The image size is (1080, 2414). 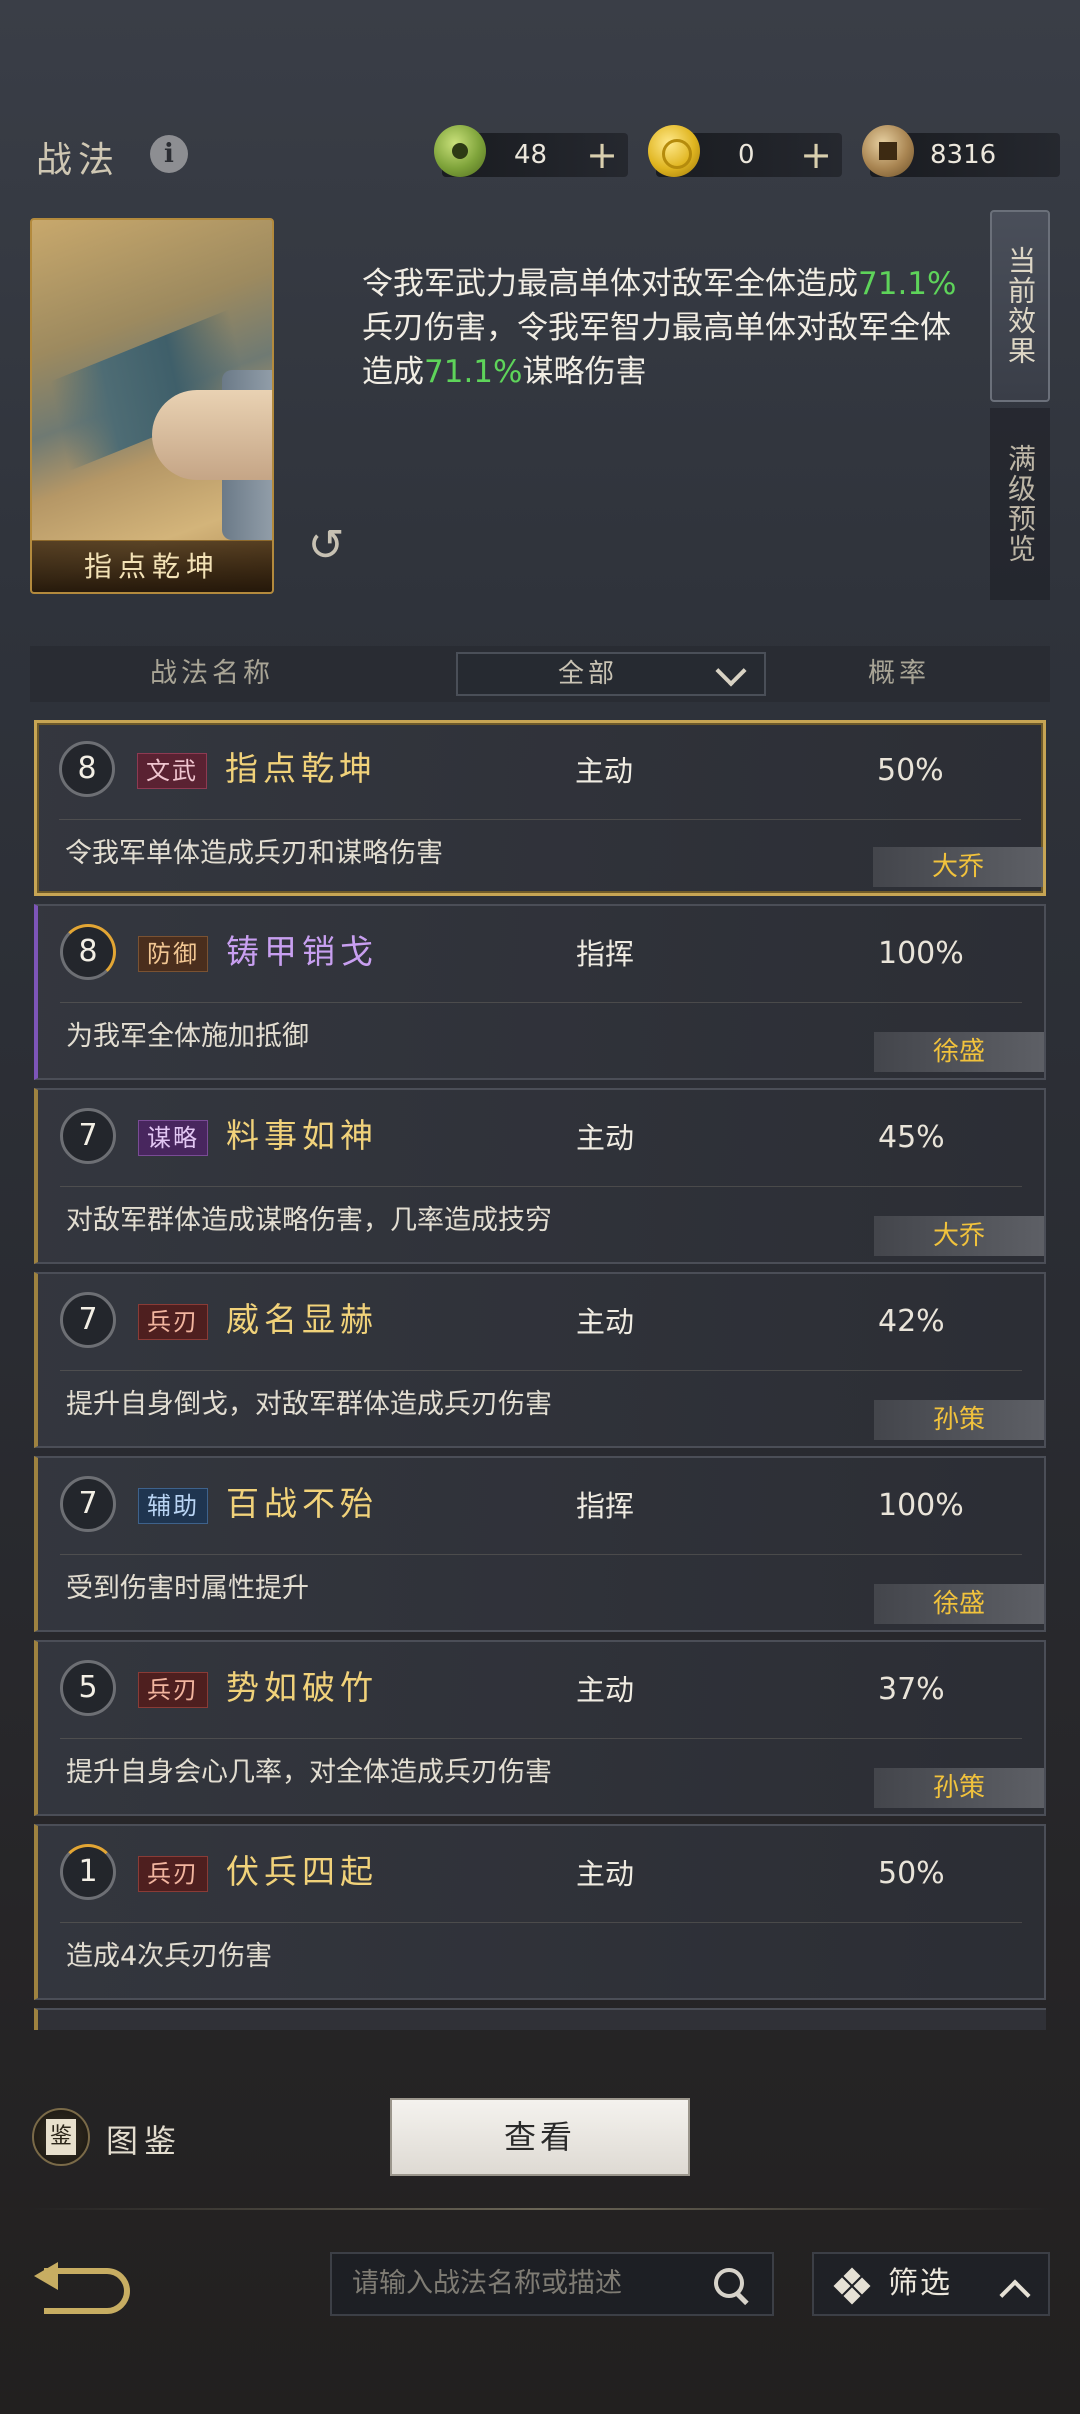 What do you see at coordinates (173, 954) in the screenshot?
I see `skill-category-tag: 防御` at bounding box center [173, 954].